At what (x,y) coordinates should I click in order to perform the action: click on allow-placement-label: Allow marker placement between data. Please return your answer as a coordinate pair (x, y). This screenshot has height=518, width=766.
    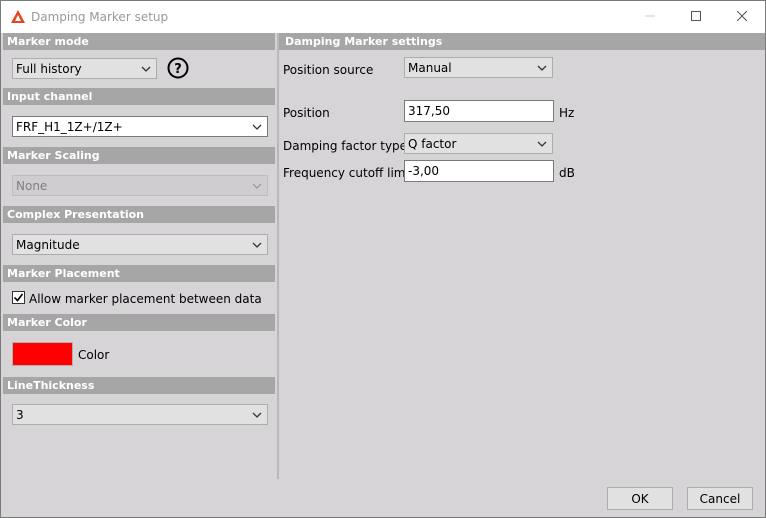
    Looking at the image, I should click on (145, 299).